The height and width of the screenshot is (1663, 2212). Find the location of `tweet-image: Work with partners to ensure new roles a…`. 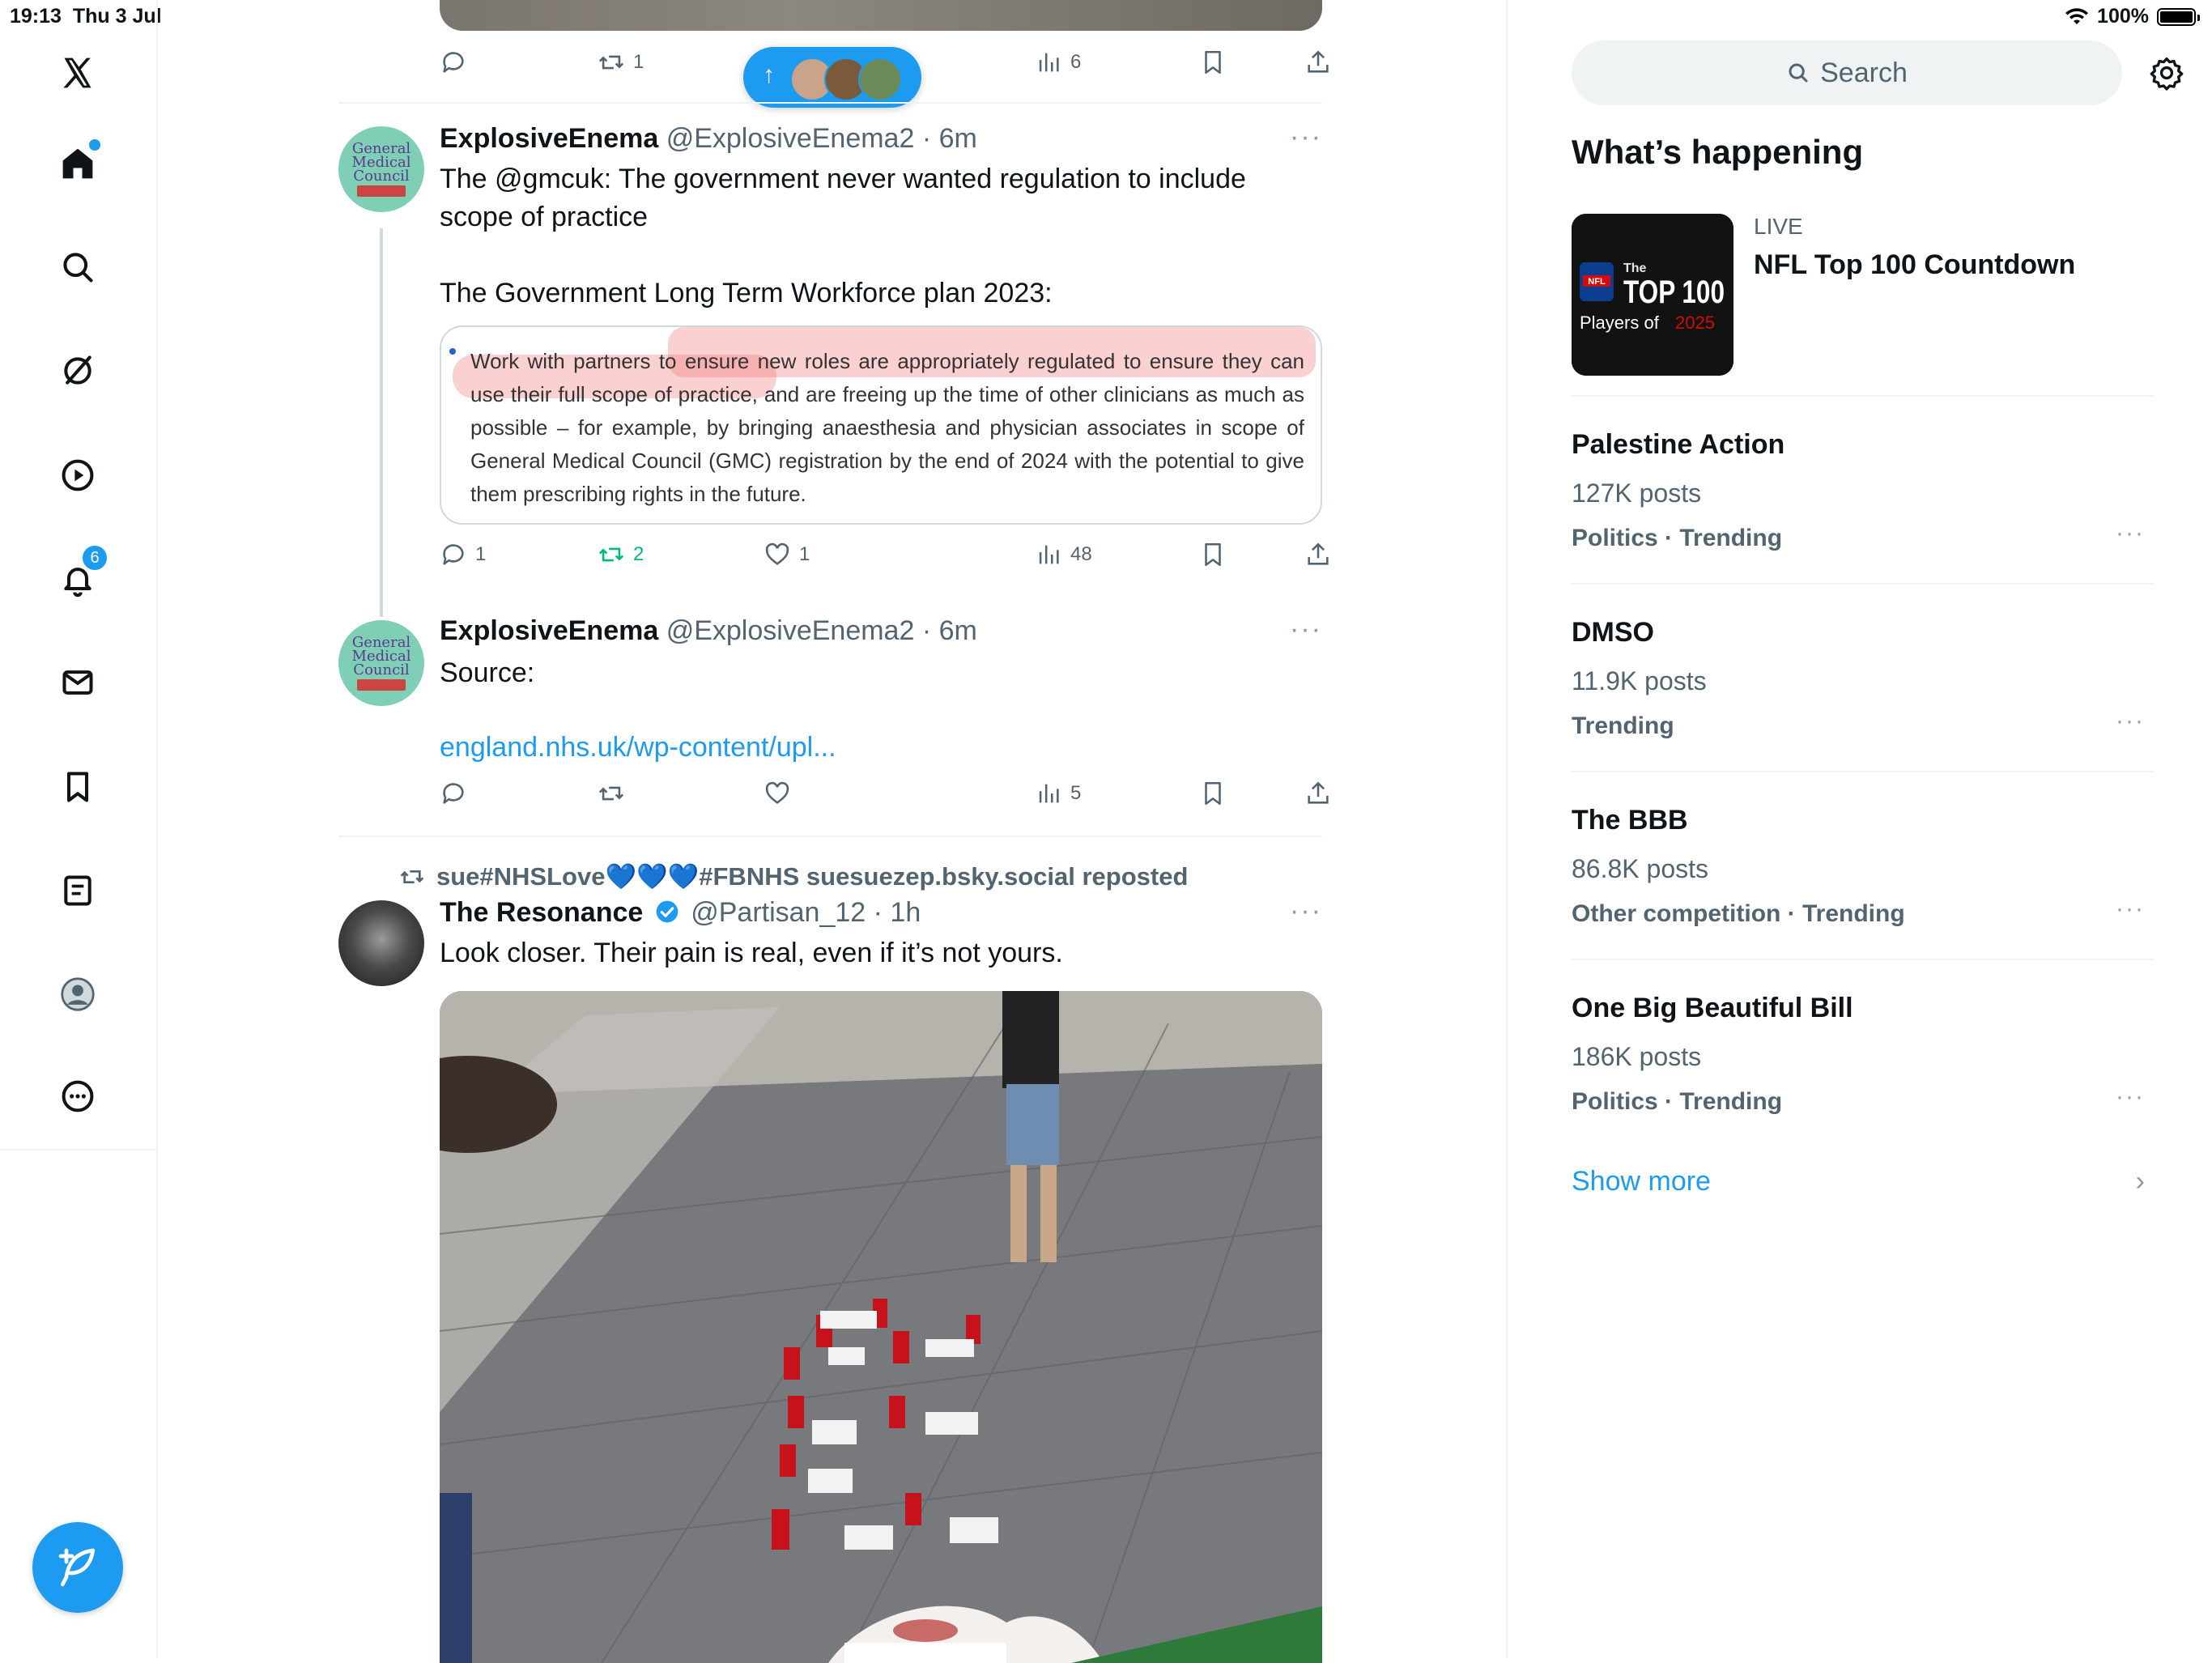

tweet-image: Work with partners to ensure new roles a… is located at coordinates (881, 425).